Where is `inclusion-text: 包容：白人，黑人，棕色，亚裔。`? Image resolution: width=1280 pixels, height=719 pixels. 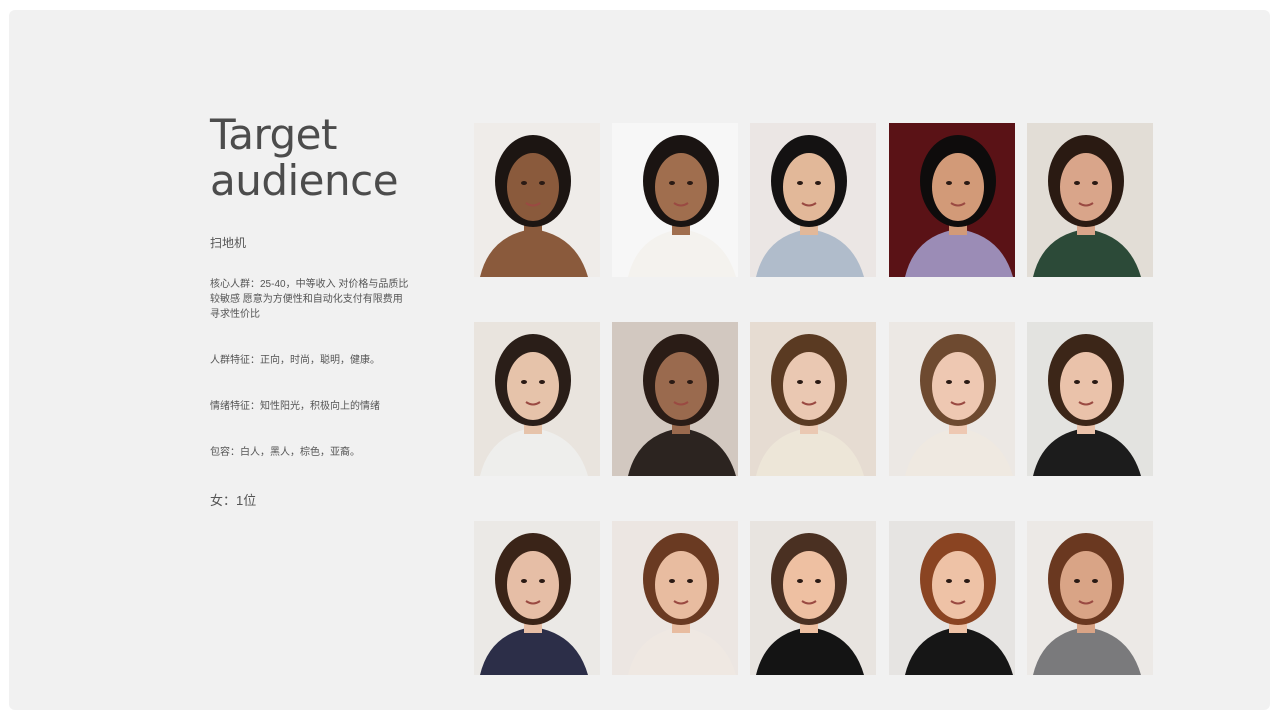 inclusion-text: 包容：白人，黑人，棕色，亚裔。 is located at coordinates (285, 452).